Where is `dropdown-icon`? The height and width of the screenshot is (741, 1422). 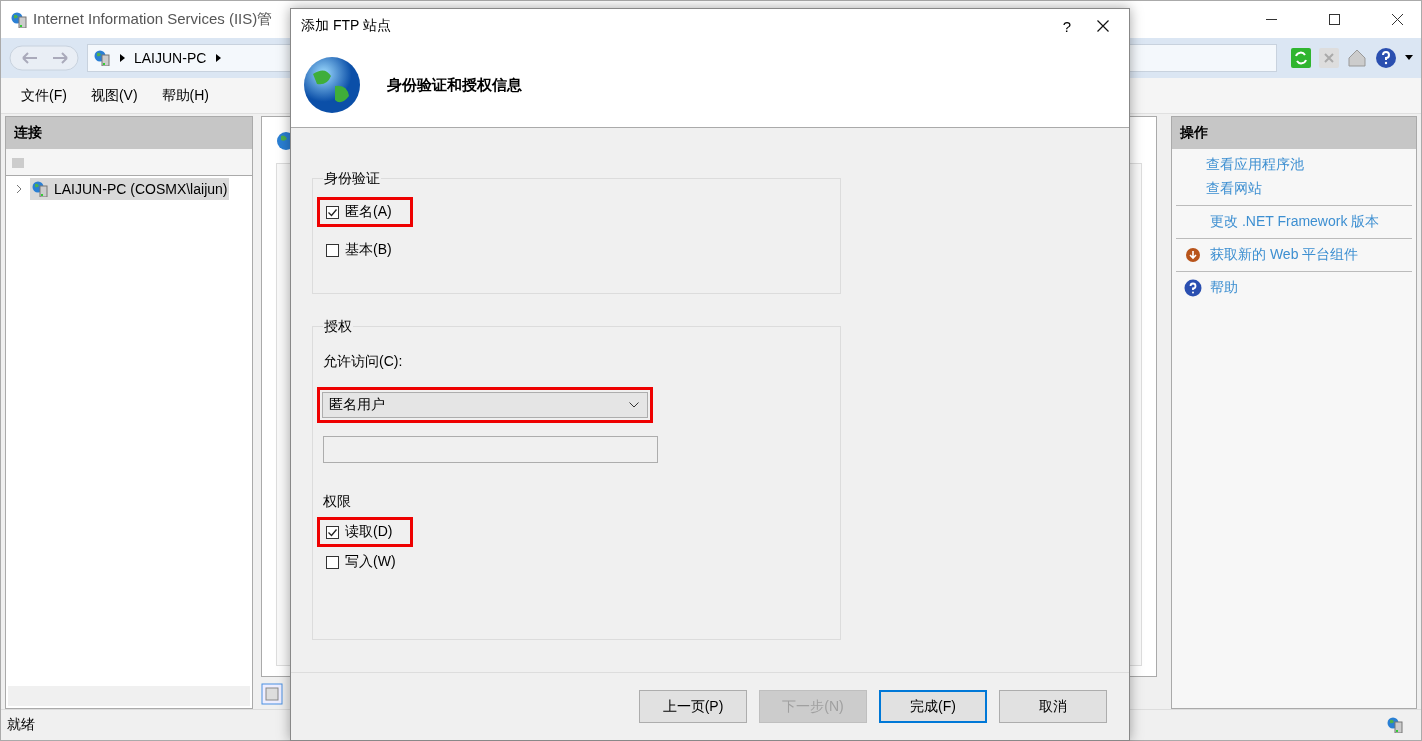
dropdown-icon is located at coordinates (1409, 58).